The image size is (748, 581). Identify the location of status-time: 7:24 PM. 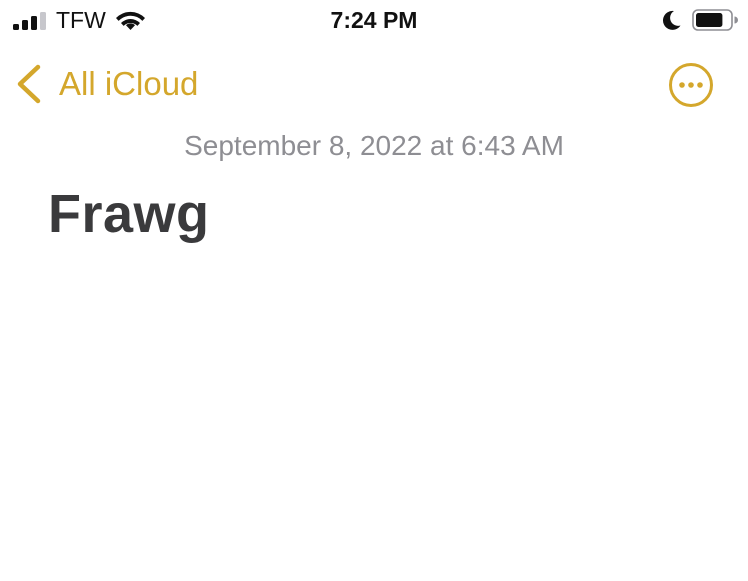
(374, 20).